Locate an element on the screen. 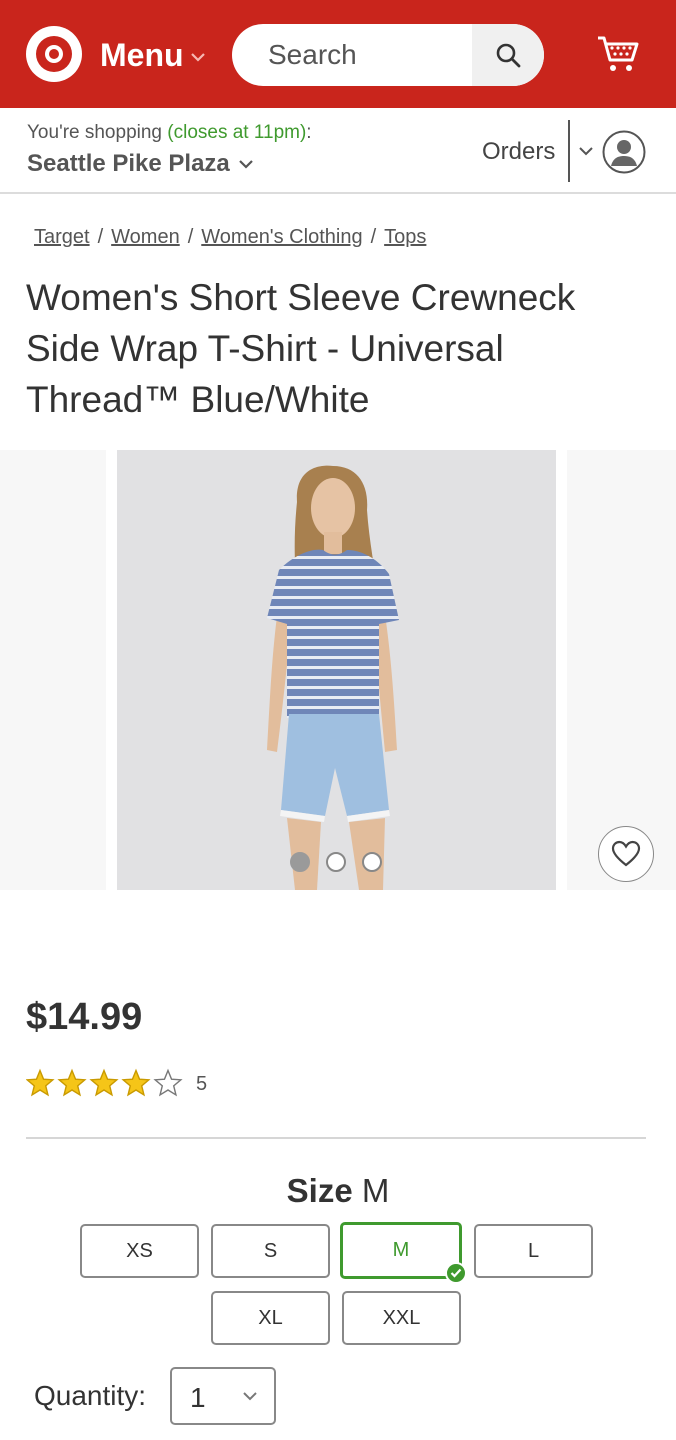  favorite-button is located at coordinates (626, 854).